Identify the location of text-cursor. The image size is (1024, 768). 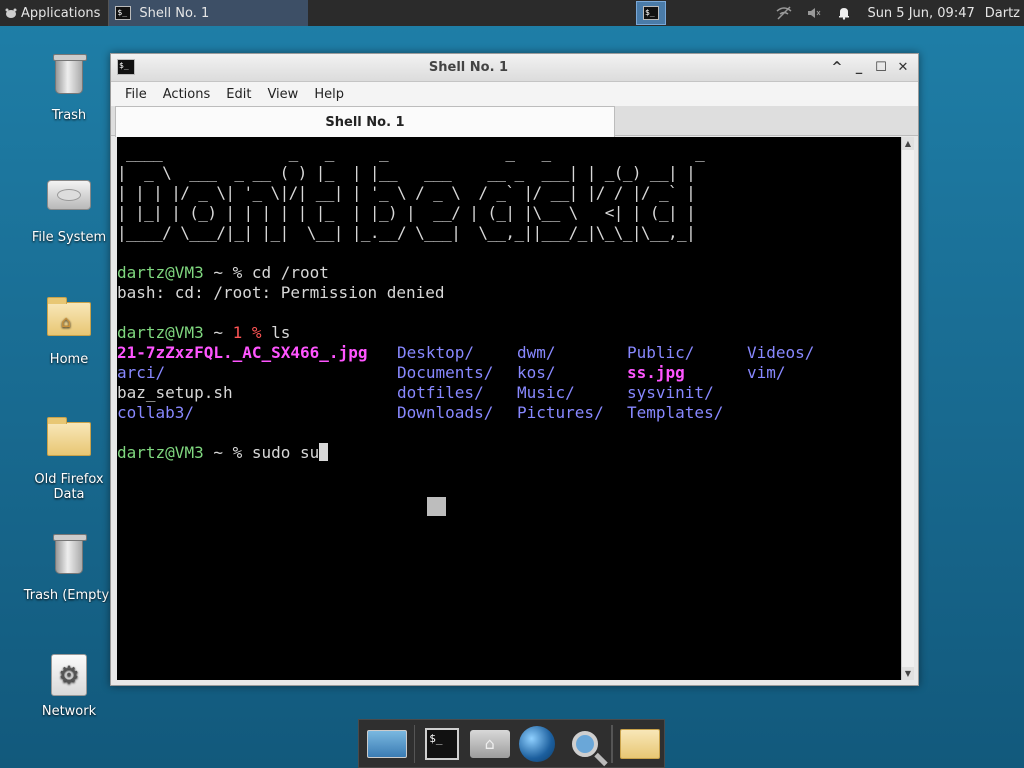
(324, 452).